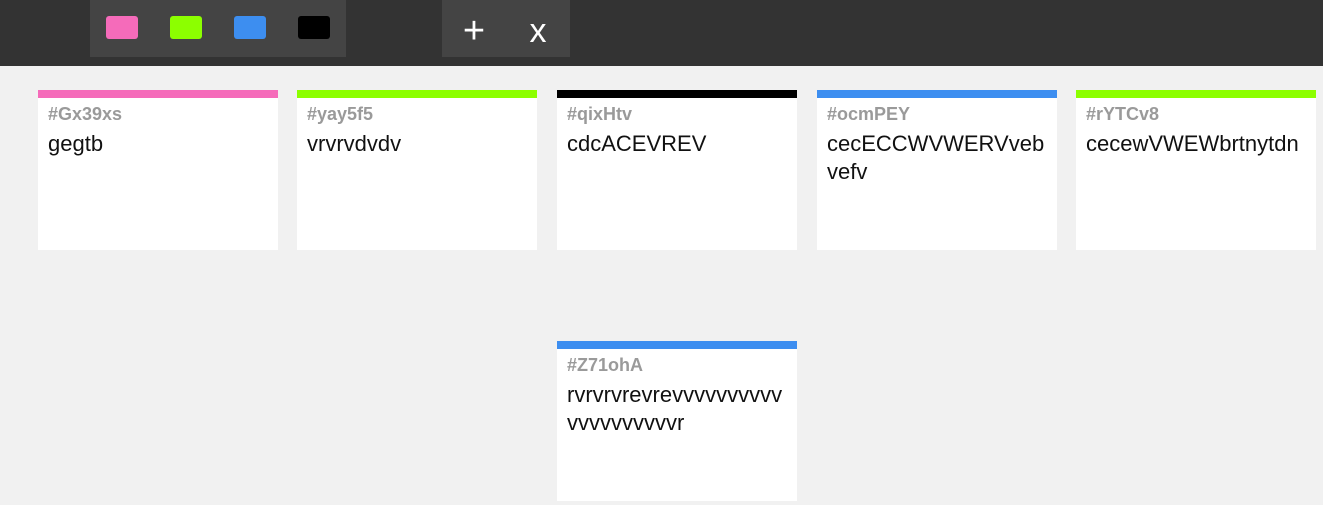 This screenshot has height=505, width=1323. I want to click on note-card: #yay5f5 vrvrvdvdv, so click(417, 170).